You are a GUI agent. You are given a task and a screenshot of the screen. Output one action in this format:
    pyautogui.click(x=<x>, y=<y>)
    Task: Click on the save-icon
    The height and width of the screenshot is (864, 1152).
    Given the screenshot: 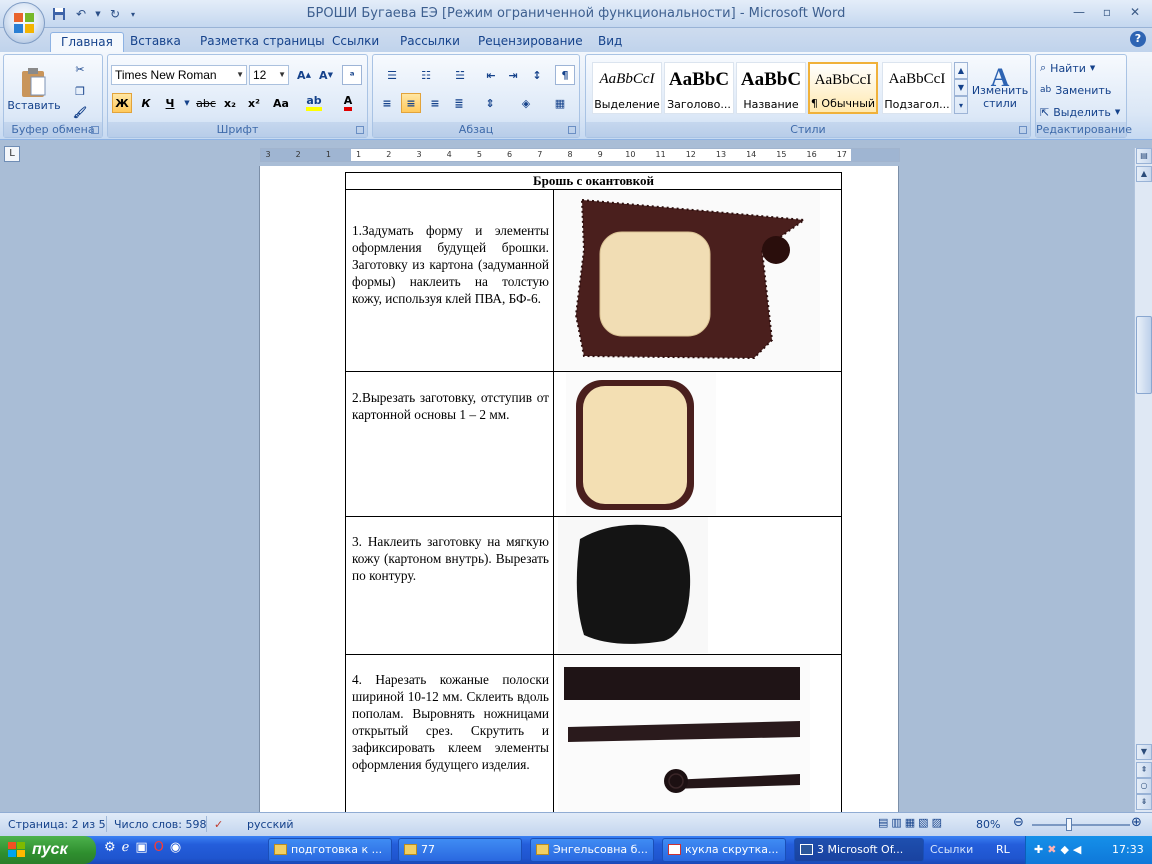 What is the action you would take?
    pyautogui.click(x=59, y=14)
    